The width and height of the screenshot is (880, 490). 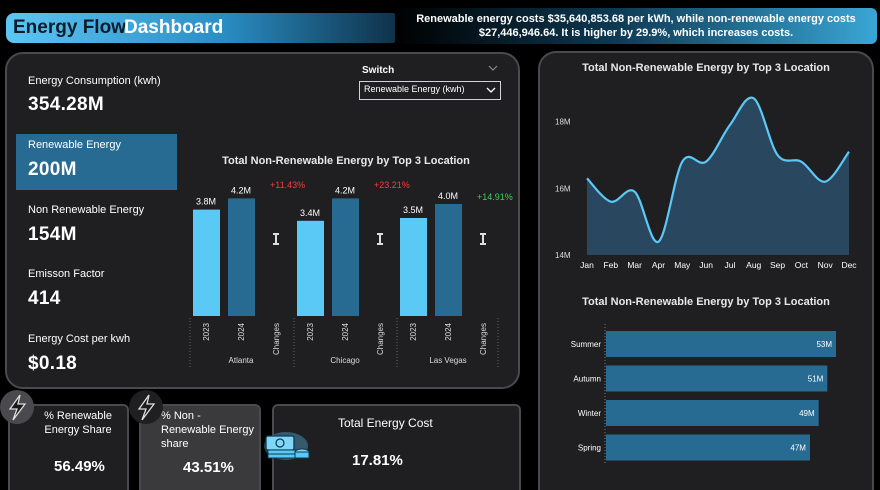 What do you see at coordinates (826, 265) in the screenshot?
I see `x-tick-label: Nov` at bounding box center [826, 265].